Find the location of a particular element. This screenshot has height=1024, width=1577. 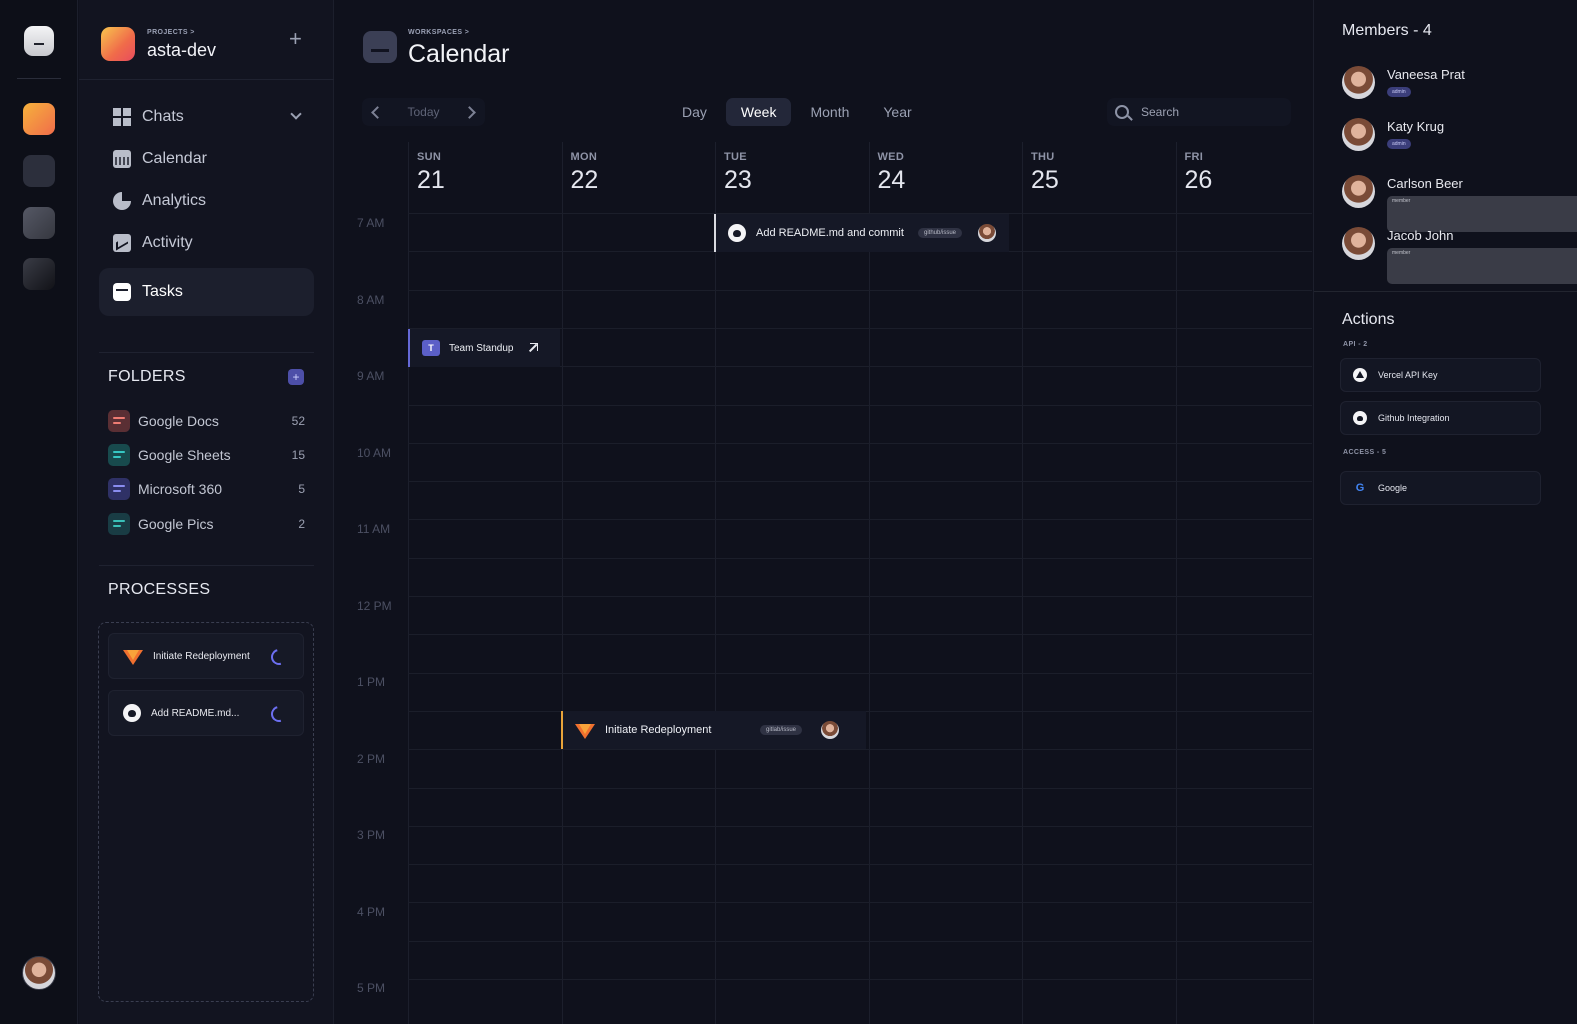

add-project-button: + is located at coordinates (295, 39).